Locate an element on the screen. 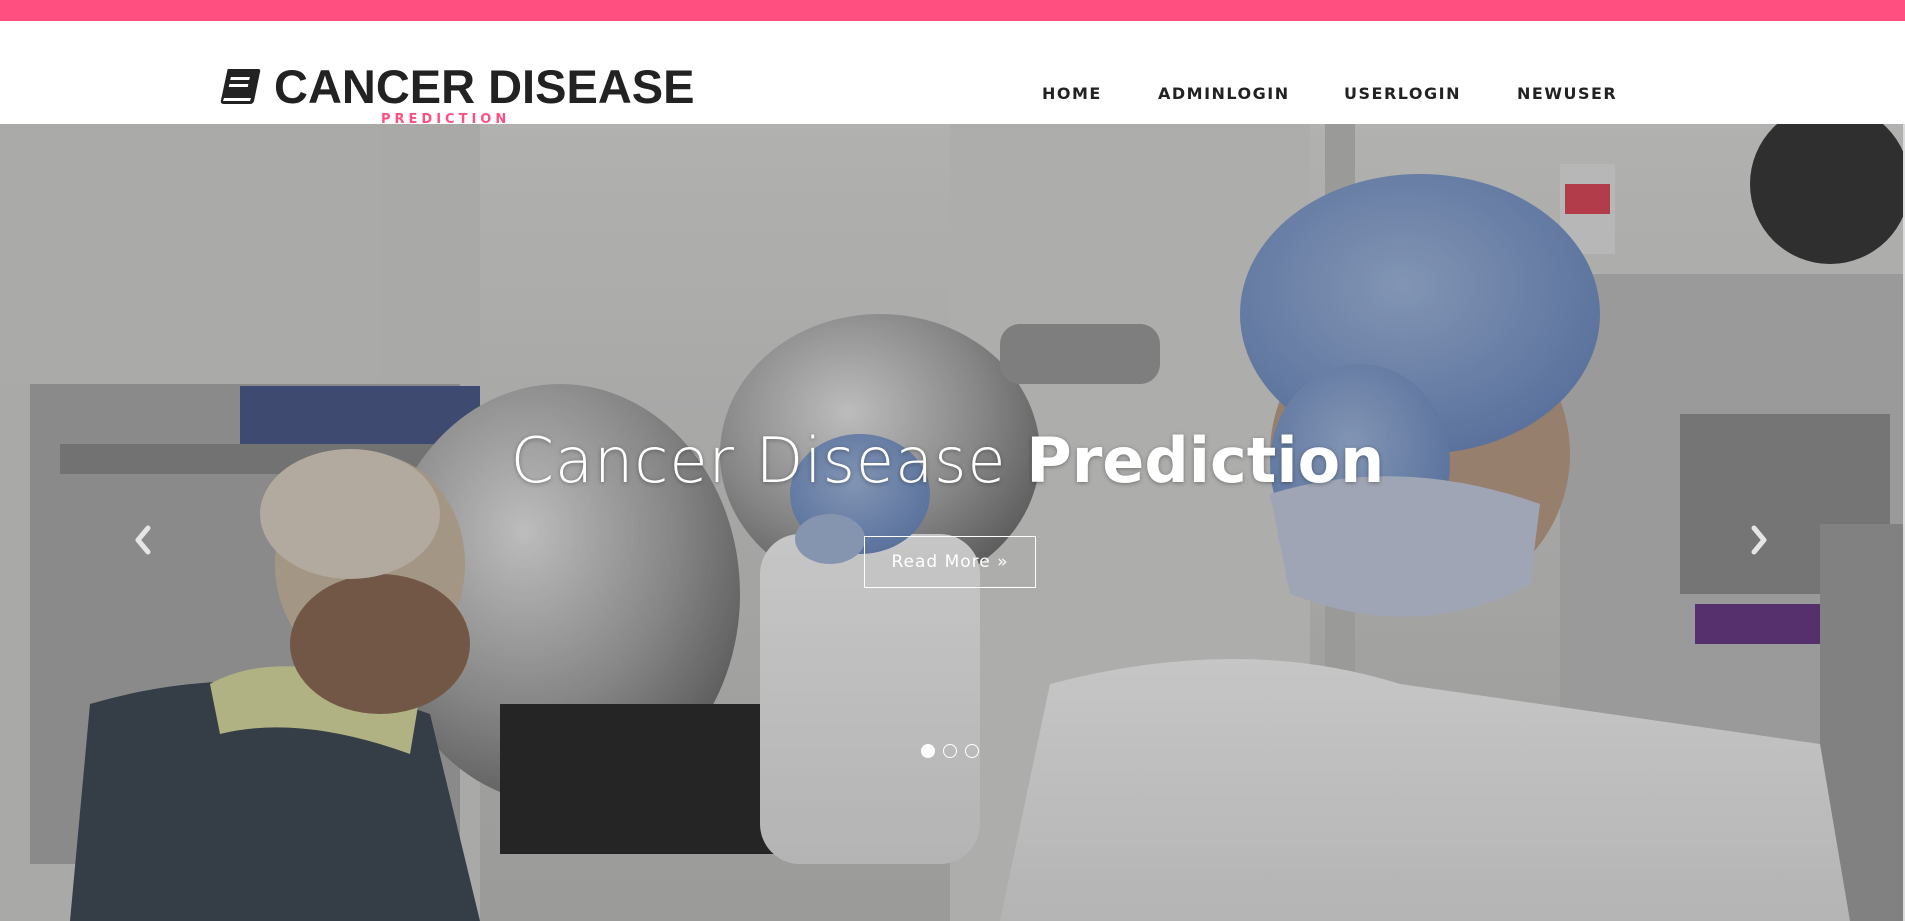  top-accent-bar is located at coordinates (952, 10).